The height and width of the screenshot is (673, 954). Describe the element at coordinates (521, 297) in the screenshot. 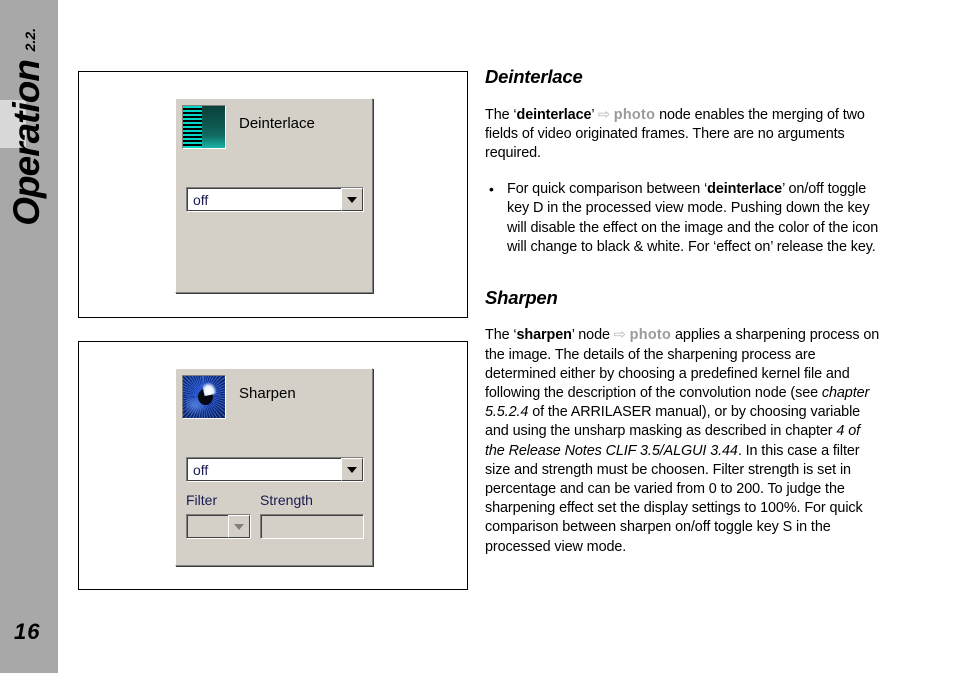

I see `heading-sharpen: Sharpen` at that location.